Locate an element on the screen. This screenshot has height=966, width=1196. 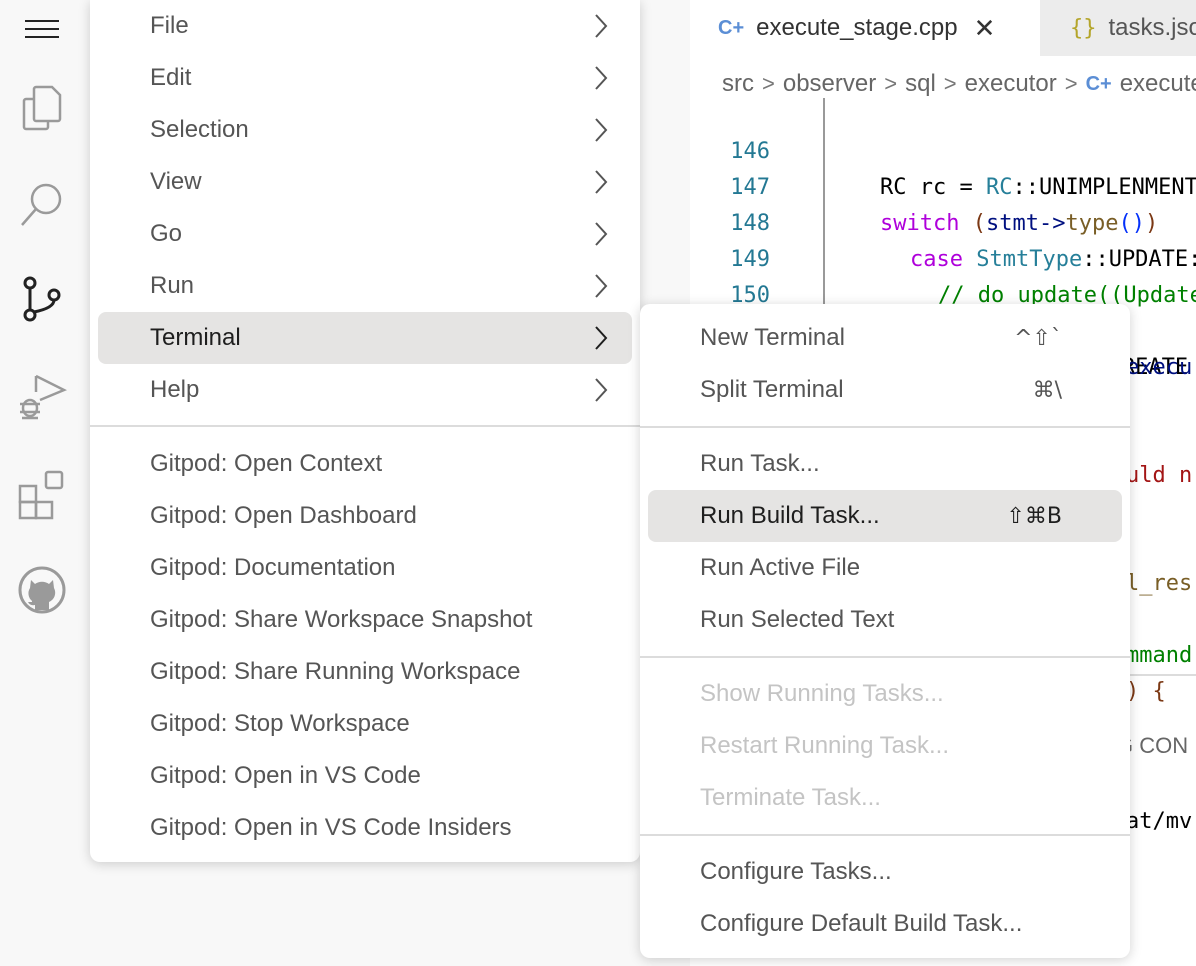
menu-item-label: View is located at coordinates (176, 181).